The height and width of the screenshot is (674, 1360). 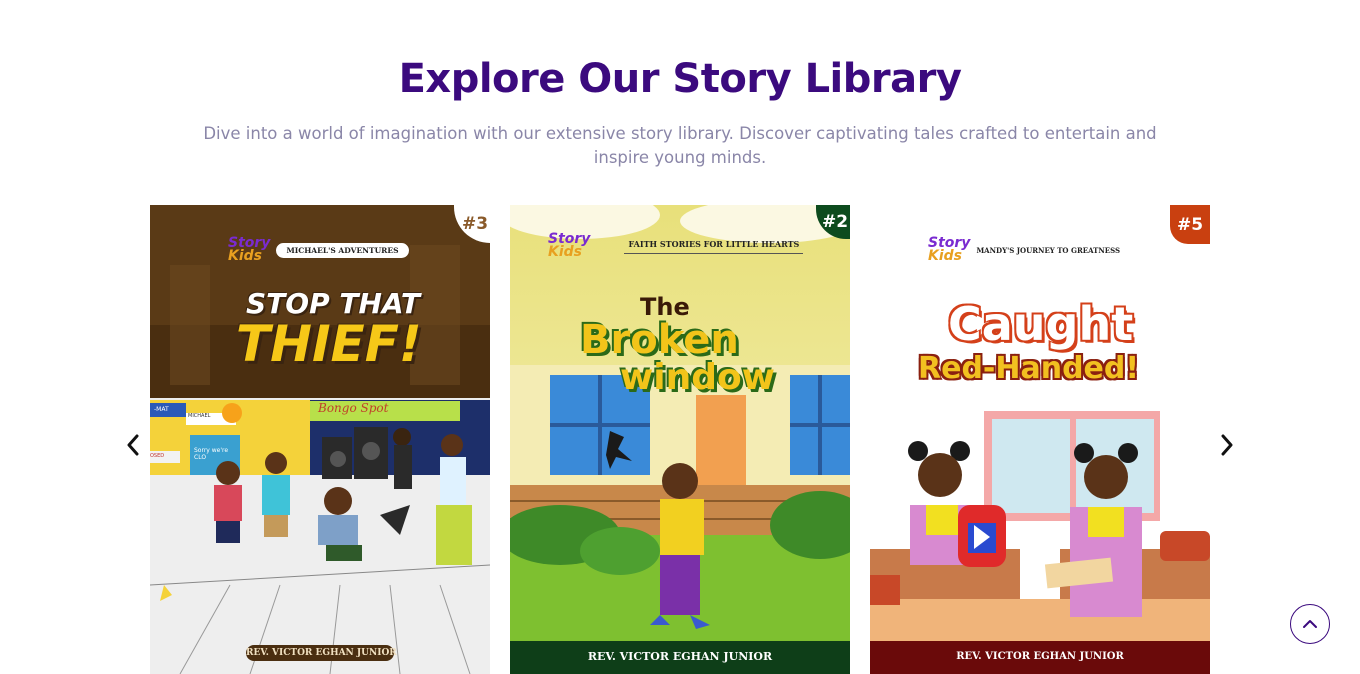 What do you see at coordinates (680, 79) in the screenshot?
I see `section-title: Explore Our Story Library` at bounding box center [680, 79].